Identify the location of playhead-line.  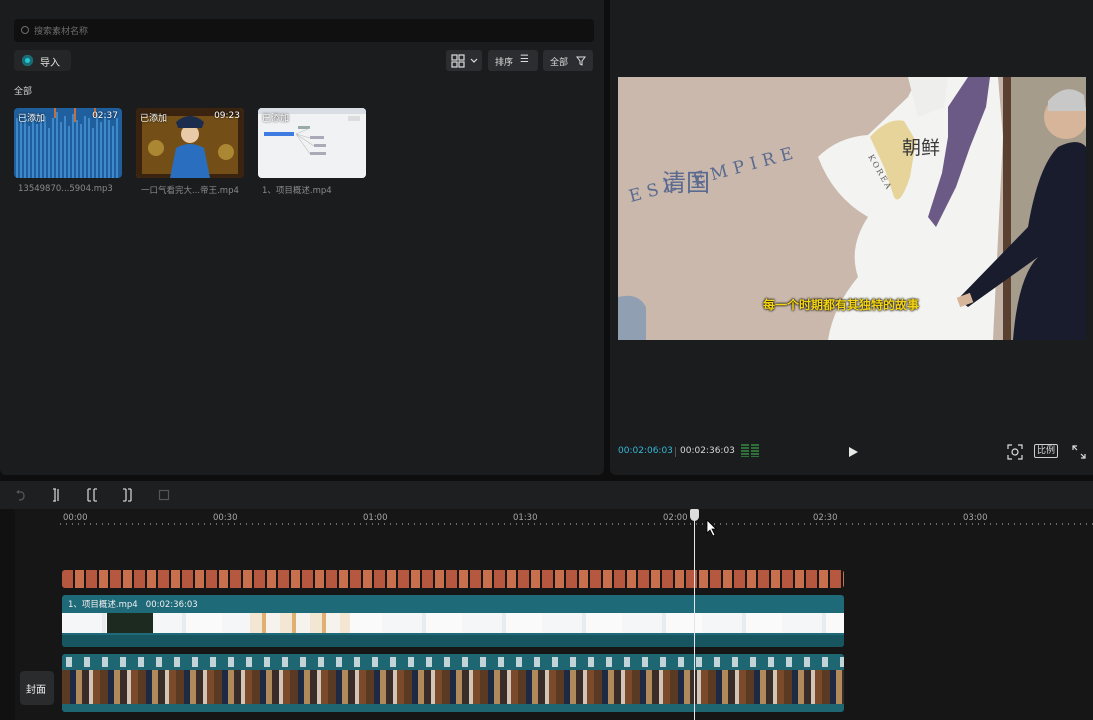
(694, 614).